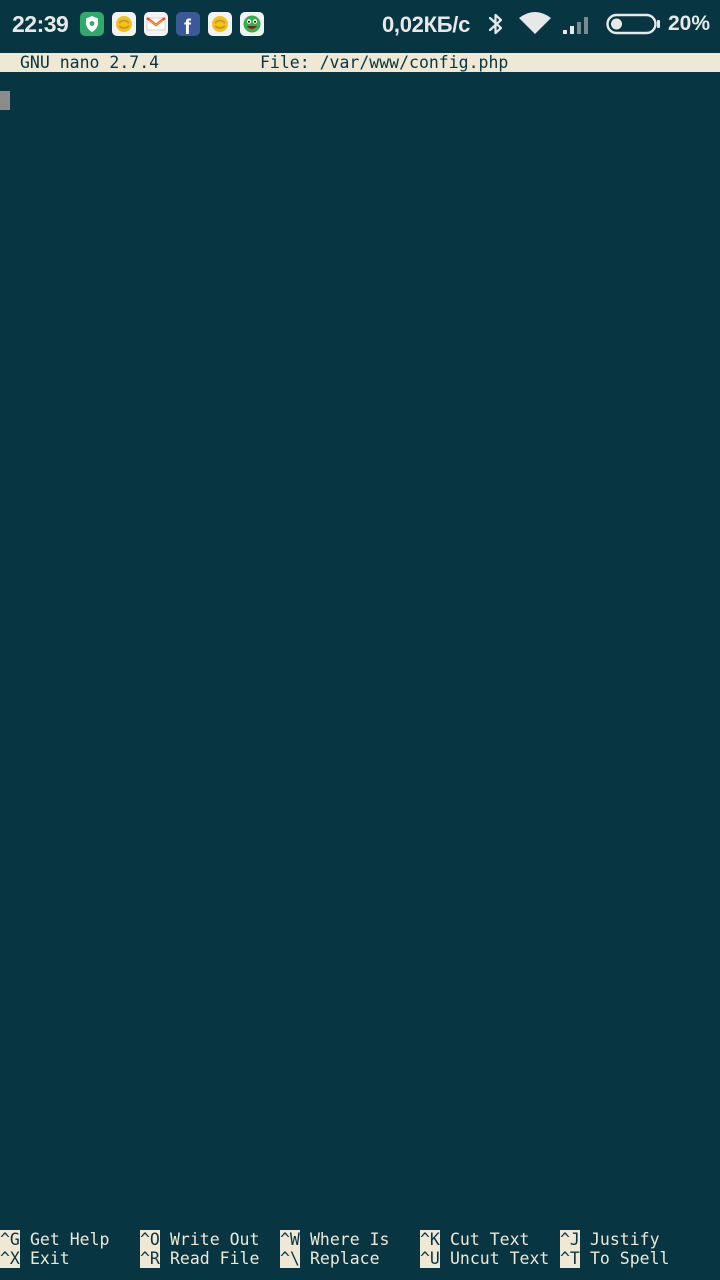  What do you see at coordinates (634, 26) in the screenshot?
I see `battery-icon` at bounding box center [634, 26].